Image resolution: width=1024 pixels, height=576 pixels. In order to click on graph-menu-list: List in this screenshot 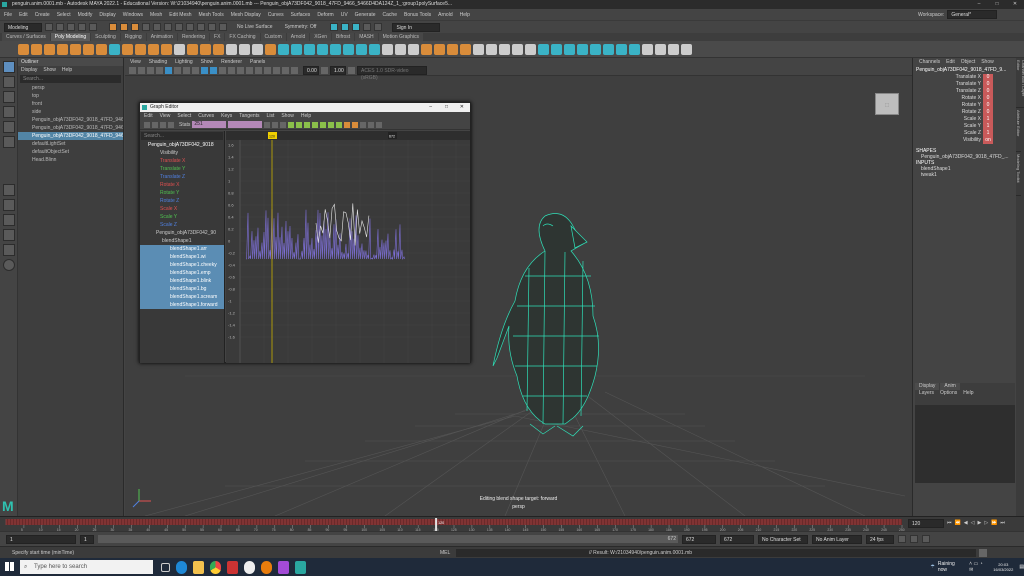, I will do `click(271, 116)`.